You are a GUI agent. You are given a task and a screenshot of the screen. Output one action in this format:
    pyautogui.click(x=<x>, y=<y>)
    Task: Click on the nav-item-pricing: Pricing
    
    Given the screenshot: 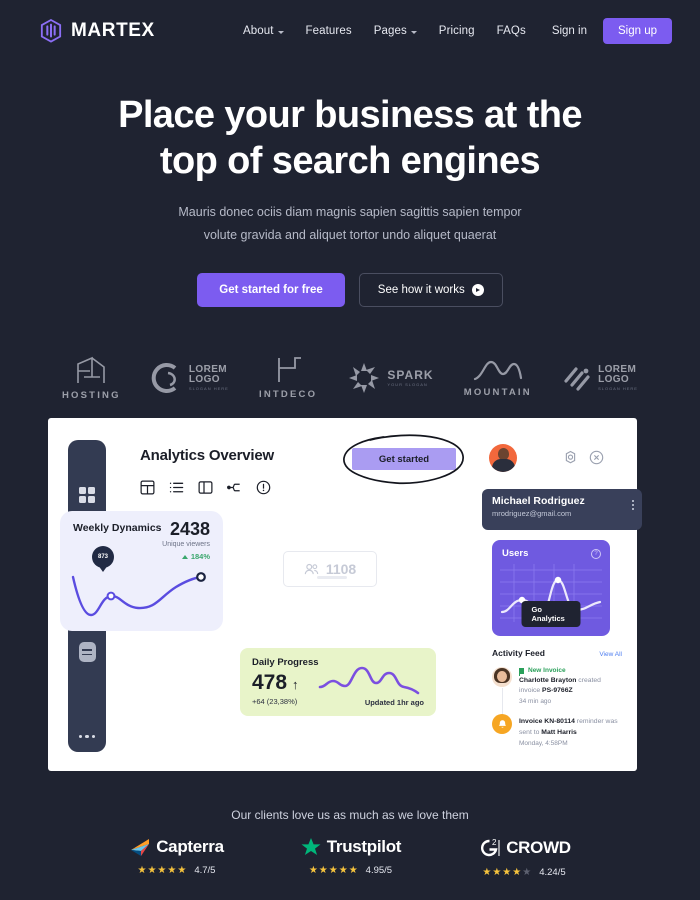 What is the action you would take?
    pyautogui.click(x=457, y=31)
    